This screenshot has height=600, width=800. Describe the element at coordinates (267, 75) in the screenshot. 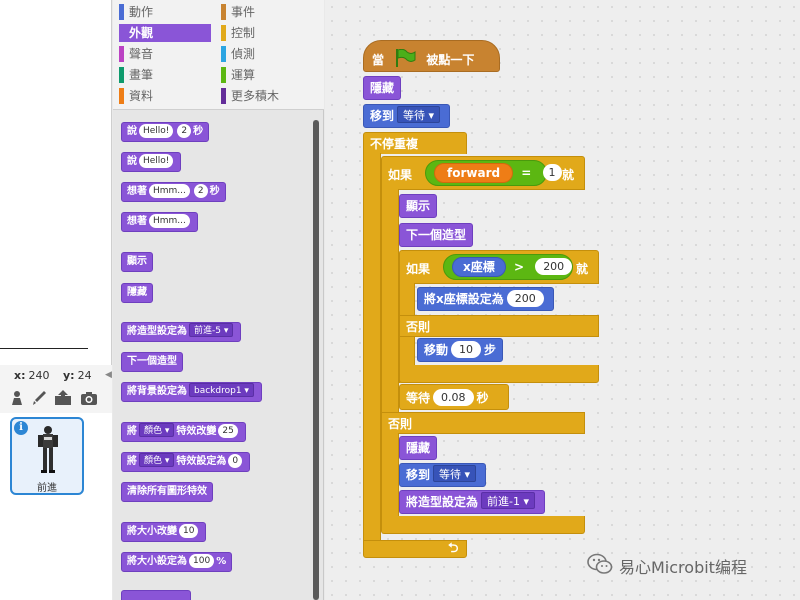

I see `category-operators: 運算` at that location.